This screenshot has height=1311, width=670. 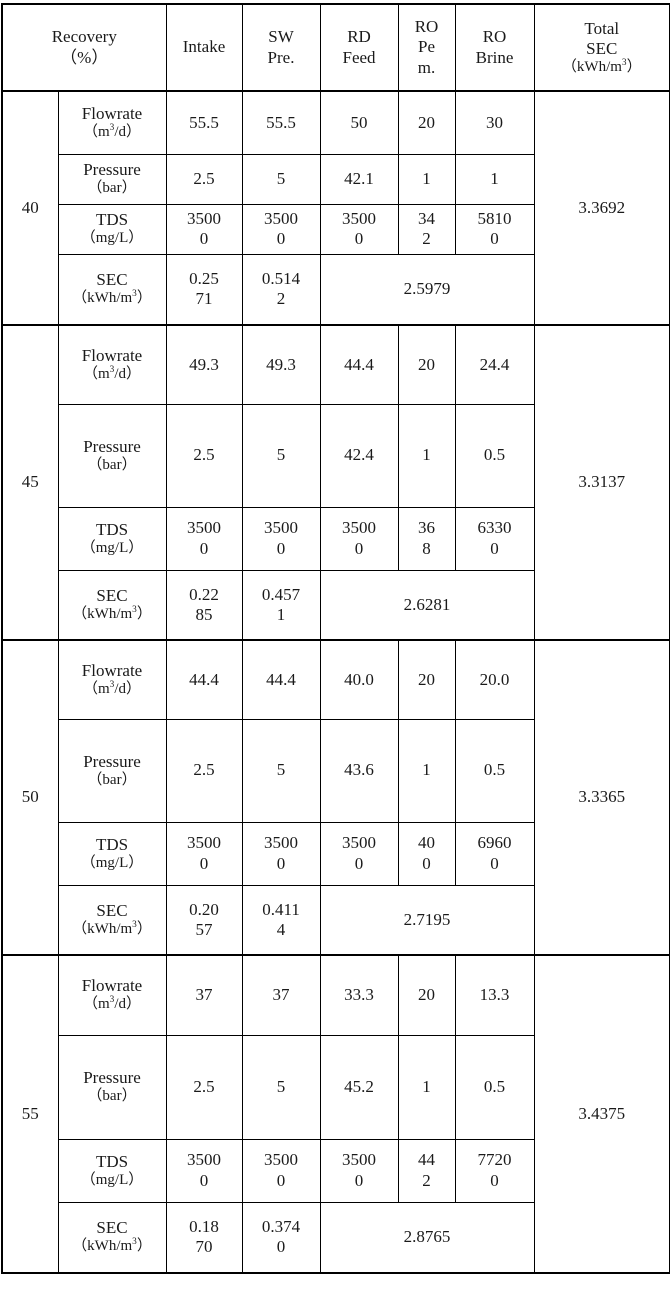 What do you see at coordinates (494, 538) in the screenshot?
I see `cell-tds-ro-brine: 6330 0` at bounding box center [494, 538].